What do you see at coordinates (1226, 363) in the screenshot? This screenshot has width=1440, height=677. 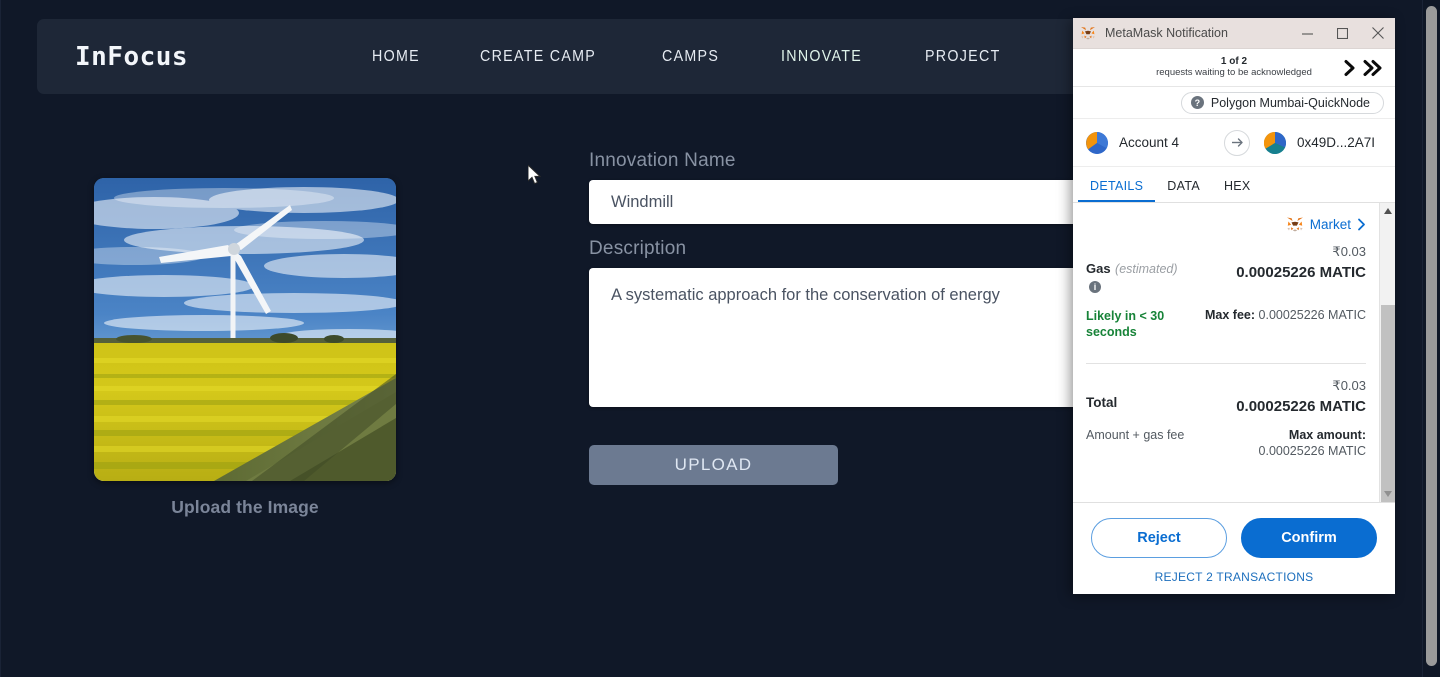 I see `details-divider` at bounding box center [1226, 363].